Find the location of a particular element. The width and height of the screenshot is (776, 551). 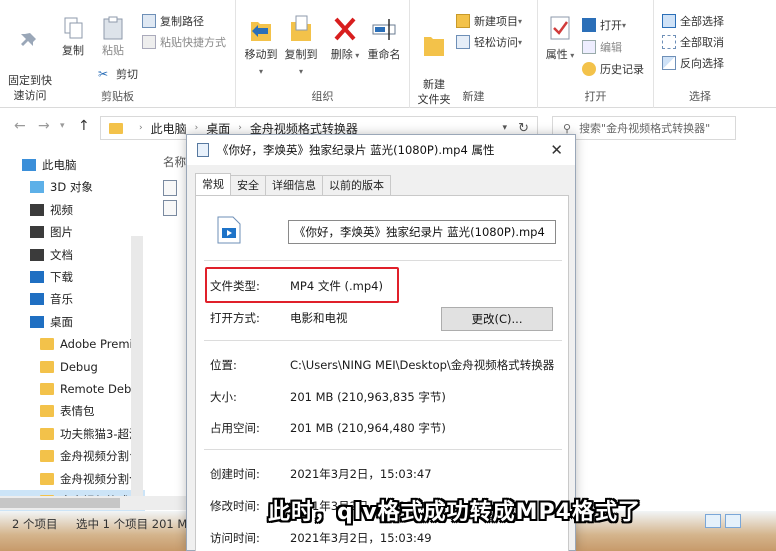

dialog-titlebar: 《你好，李焕英》独家纪录片 蓝光(1080P).mp4 属性 ✕ is located at coordinates (381, 150).